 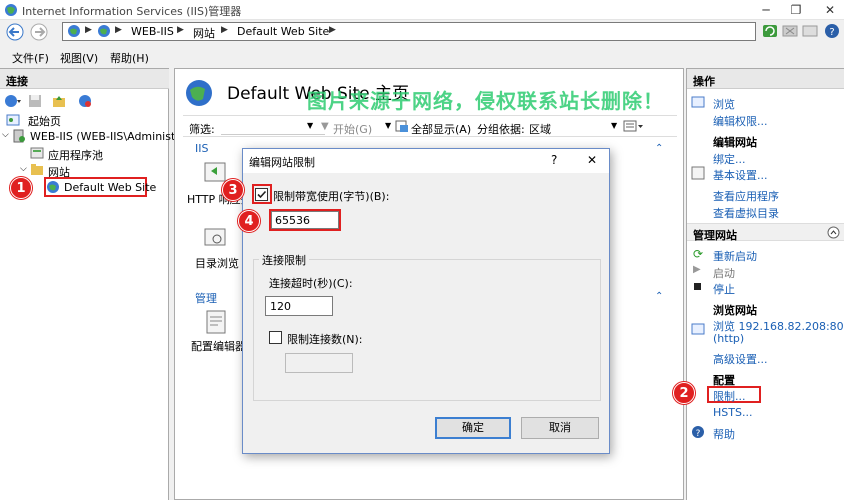 I want to click on action-browse: 浏览, so click(x=724, y=104).